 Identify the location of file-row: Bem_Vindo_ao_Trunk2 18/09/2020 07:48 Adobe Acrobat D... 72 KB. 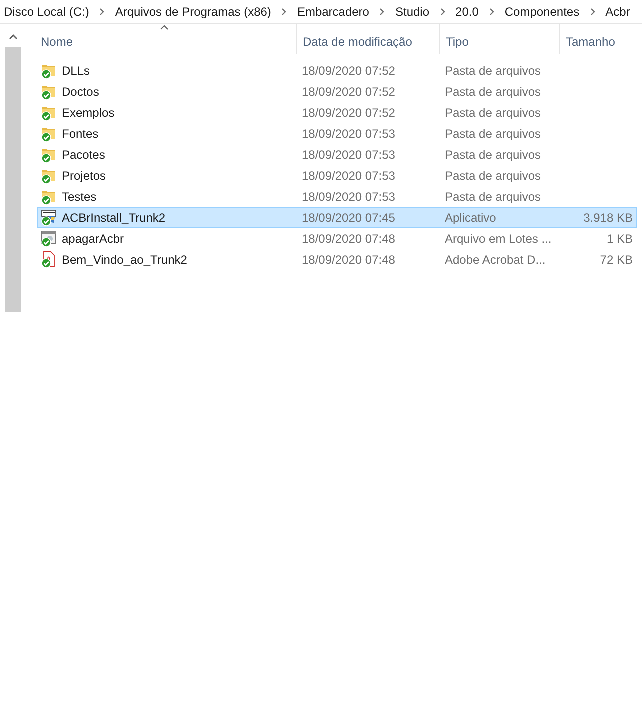
(337, 259).